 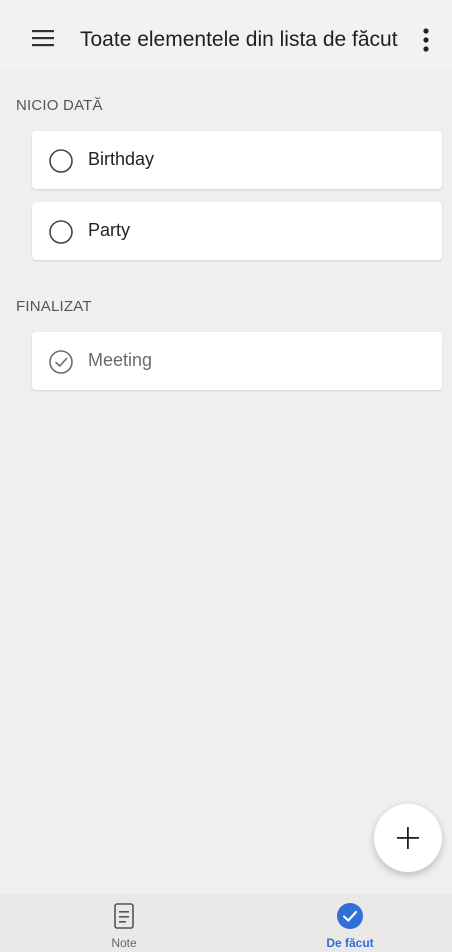 I want to click on top-app-bar: Toate elementele din lista de făcut, so click(x=226, y=35).